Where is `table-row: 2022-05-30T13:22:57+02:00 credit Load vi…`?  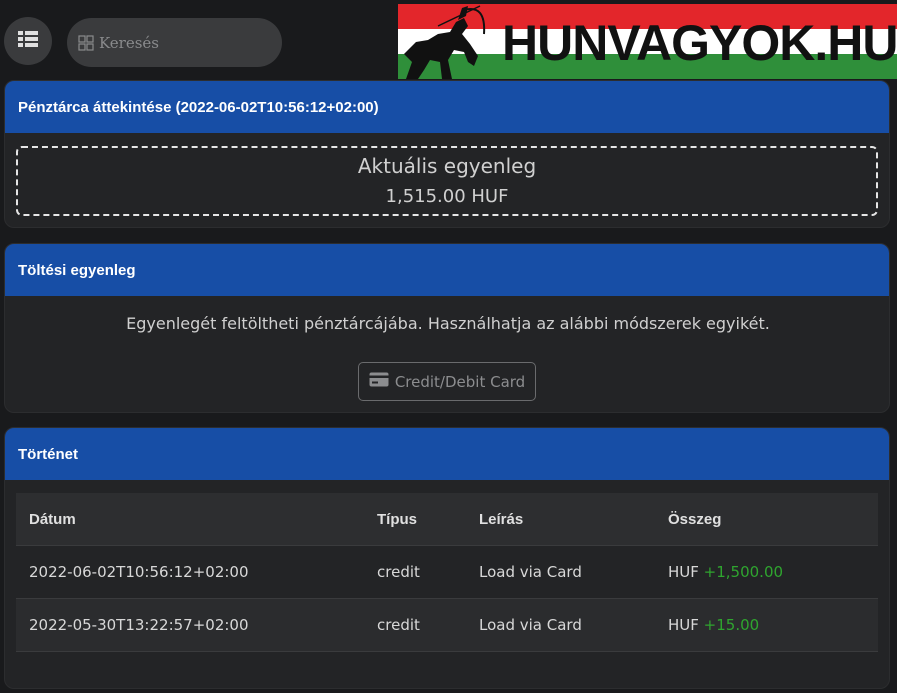
table-row: 2022-05-30T13:22:57+02:00 credit Load vi… is located at coordinates (447, 625).